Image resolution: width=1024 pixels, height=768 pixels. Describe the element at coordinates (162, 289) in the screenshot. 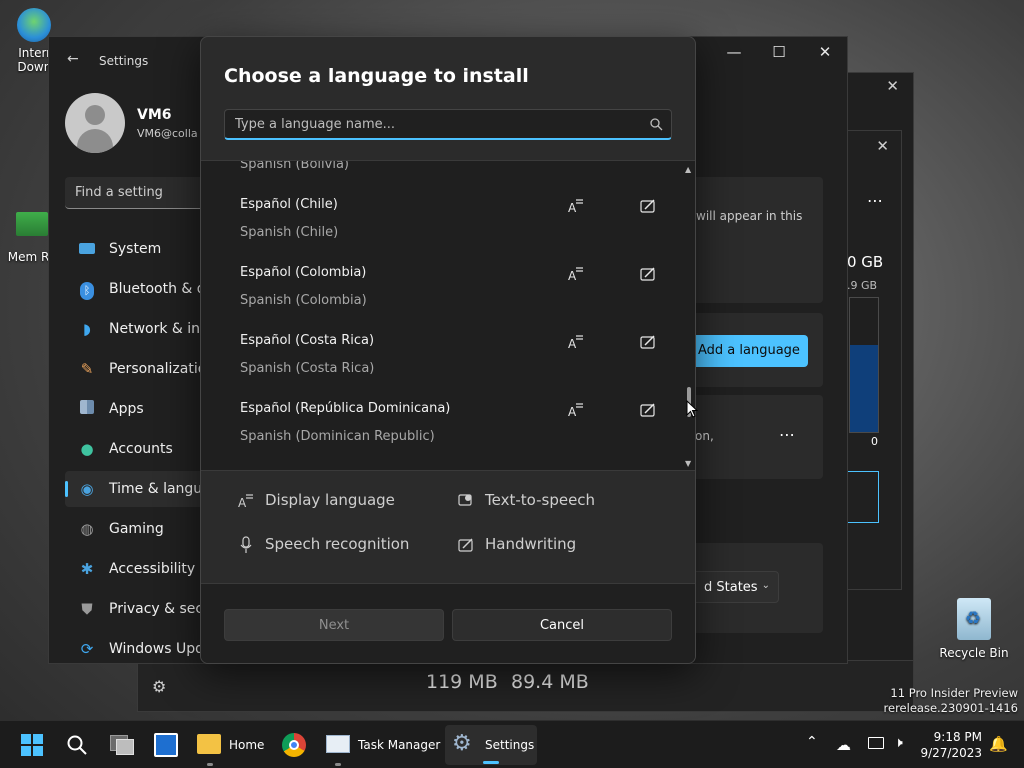

I see `sidebar-item-label: Bluetooth & de` at that location.